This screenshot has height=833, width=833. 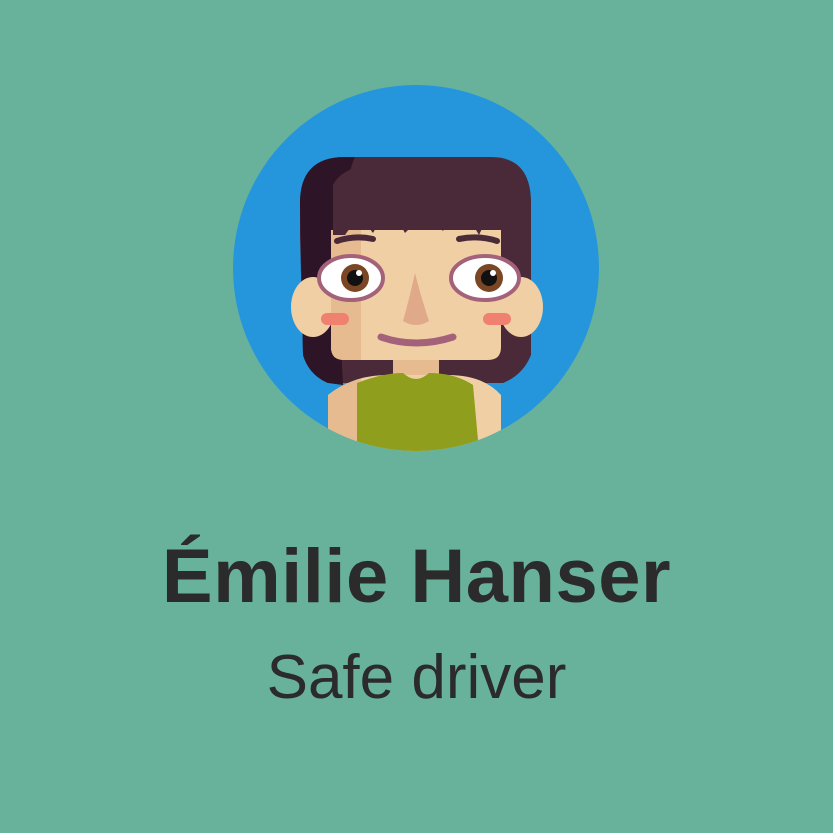 What do you see at coordinates (416, 677) in the screenshot?
I see `profile-subtitle: Safe driver` at bounding box center [416, 677].